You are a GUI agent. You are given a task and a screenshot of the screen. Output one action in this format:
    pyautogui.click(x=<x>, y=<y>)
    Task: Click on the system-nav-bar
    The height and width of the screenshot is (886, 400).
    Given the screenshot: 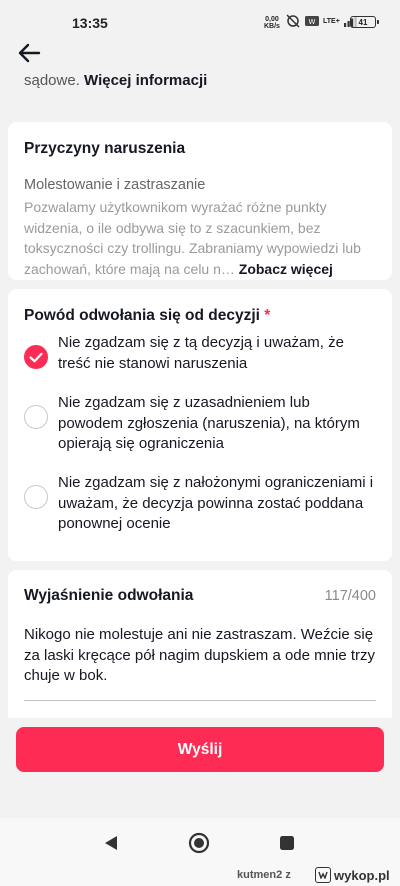 What is the action you would take?
    pyautogui.click(x=200, y=842)
    